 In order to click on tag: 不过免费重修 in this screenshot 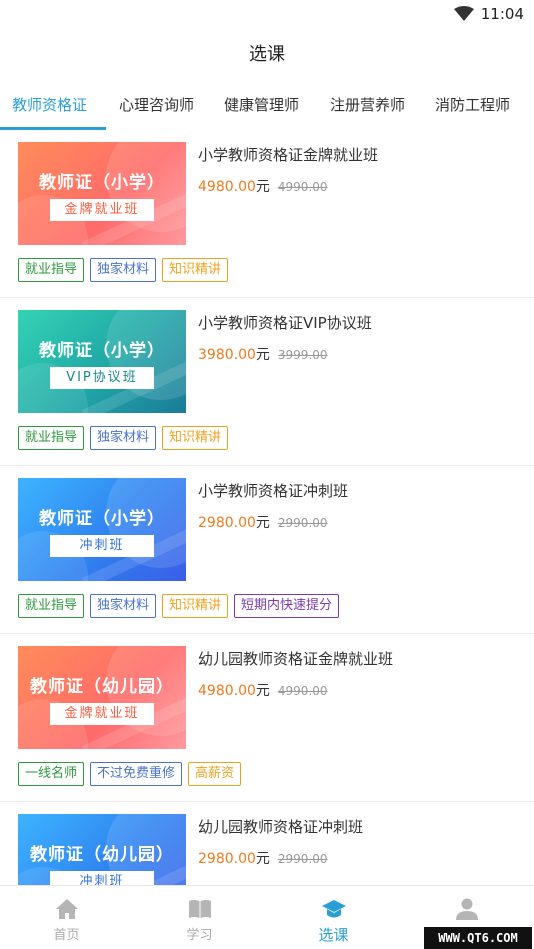, I will do `click(136, 774)`.